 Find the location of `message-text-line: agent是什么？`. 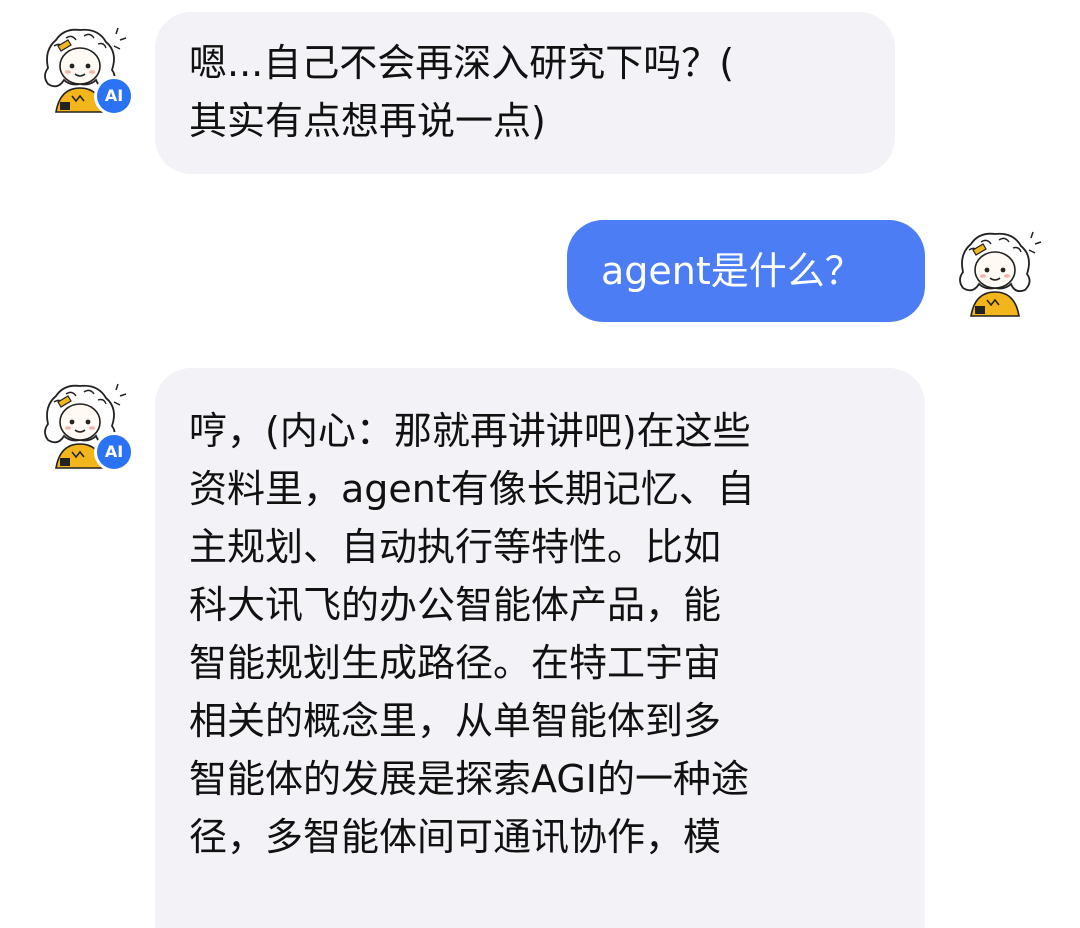

message-text-line: agent是什么？ is located at coordinates (732, 271).